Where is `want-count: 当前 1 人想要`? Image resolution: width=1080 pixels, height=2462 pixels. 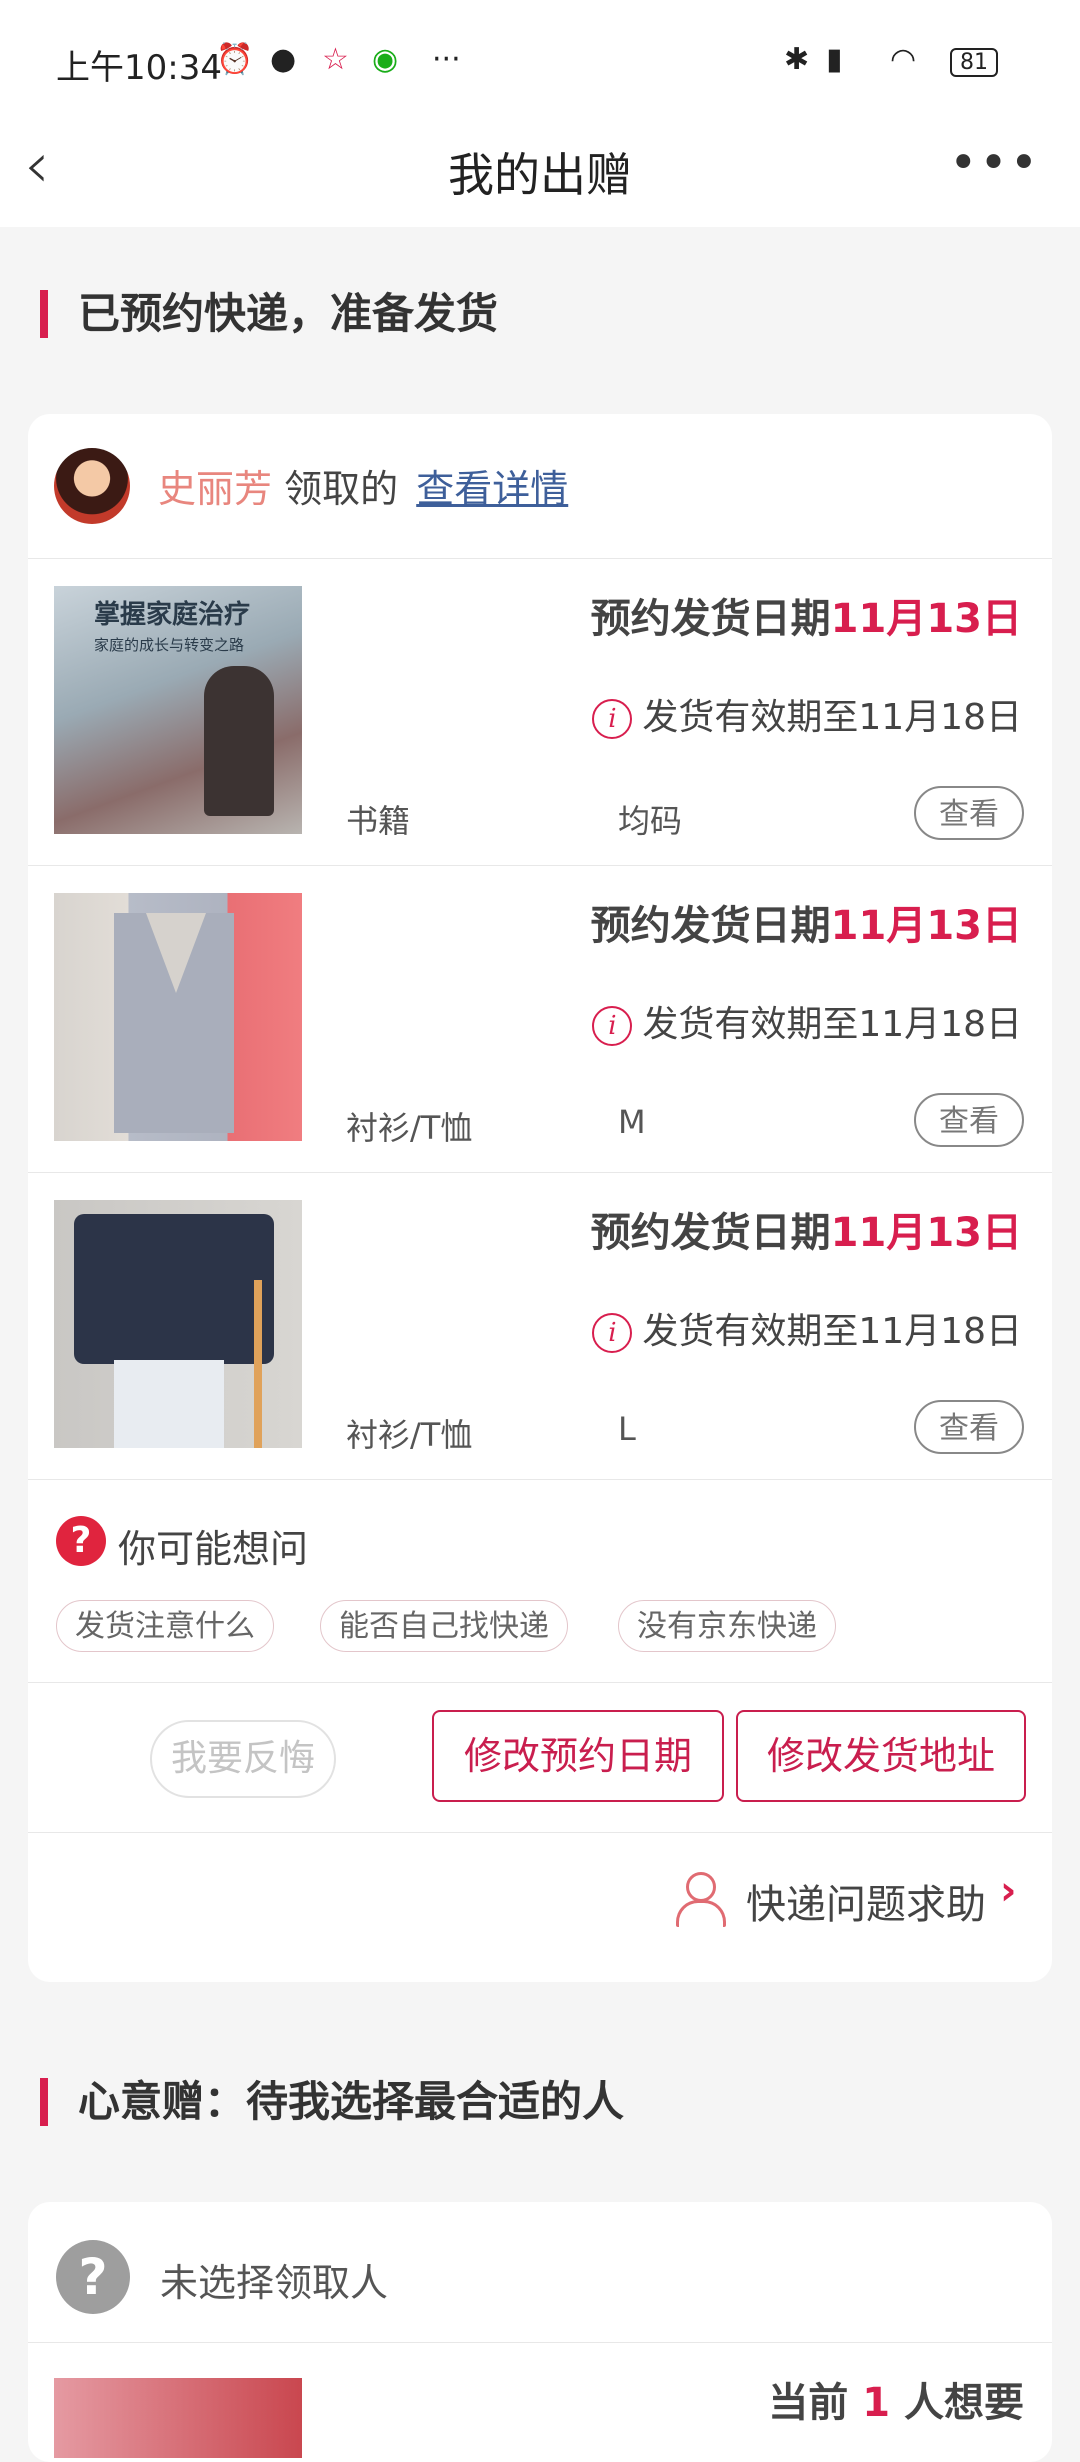
want-count: 当前 1 人想要 is located at coordinates (896, 2399).